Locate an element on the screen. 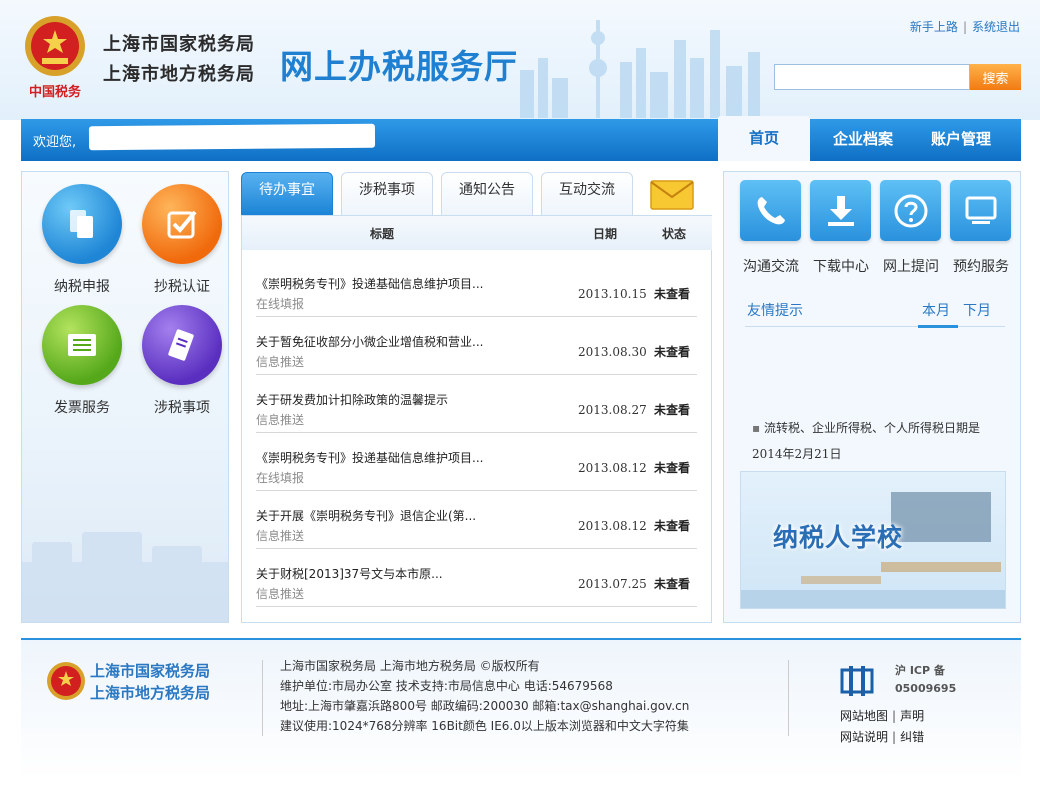  monitor-icon is located at coordinates (981, 210).